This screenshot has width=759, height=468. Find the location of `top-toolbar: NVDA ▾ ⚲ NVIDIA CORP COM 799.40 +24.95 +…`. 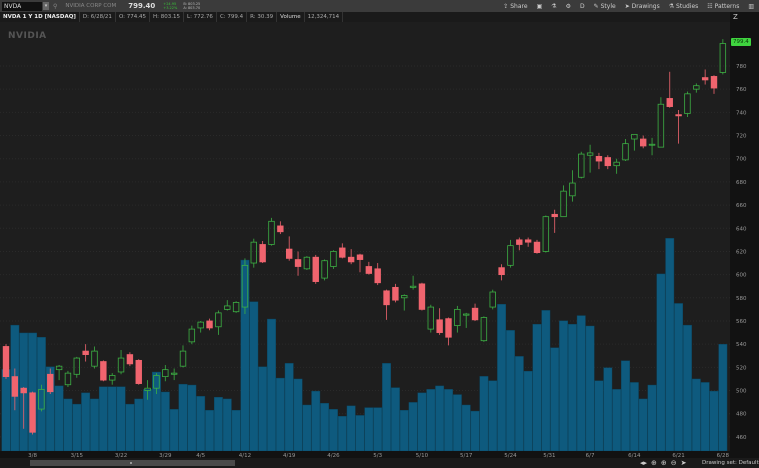

top-toolbar: NVDA ▾ ⚲ NVIDIA CORP COM 799.40 +24.95 +… is located at coordinates (379, 6).